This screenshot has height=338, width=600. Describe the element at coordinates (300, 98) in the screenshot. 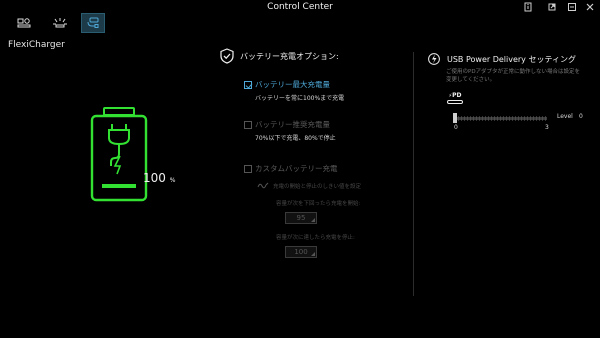

I see `max-charge-desc: バッテリーを常に100%まで充電` at that location.